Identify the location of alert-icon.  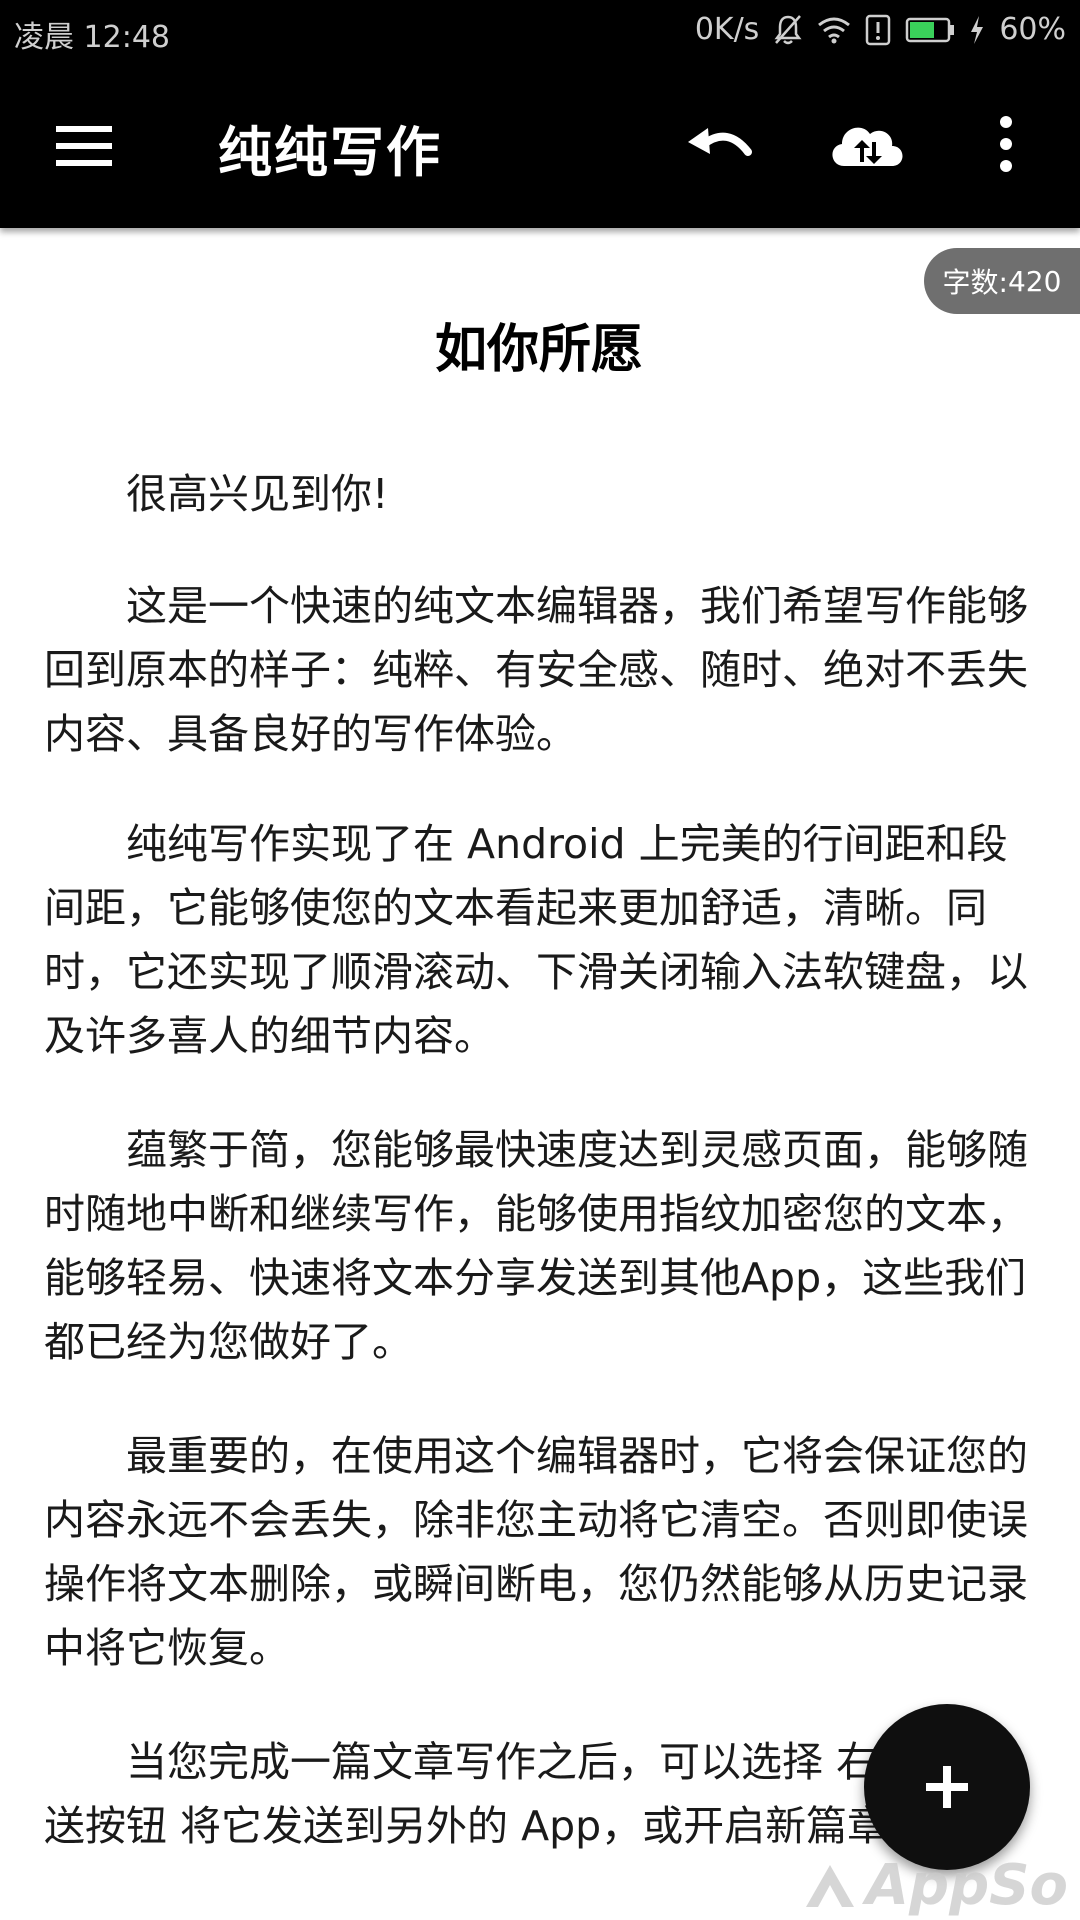
(878, 30).